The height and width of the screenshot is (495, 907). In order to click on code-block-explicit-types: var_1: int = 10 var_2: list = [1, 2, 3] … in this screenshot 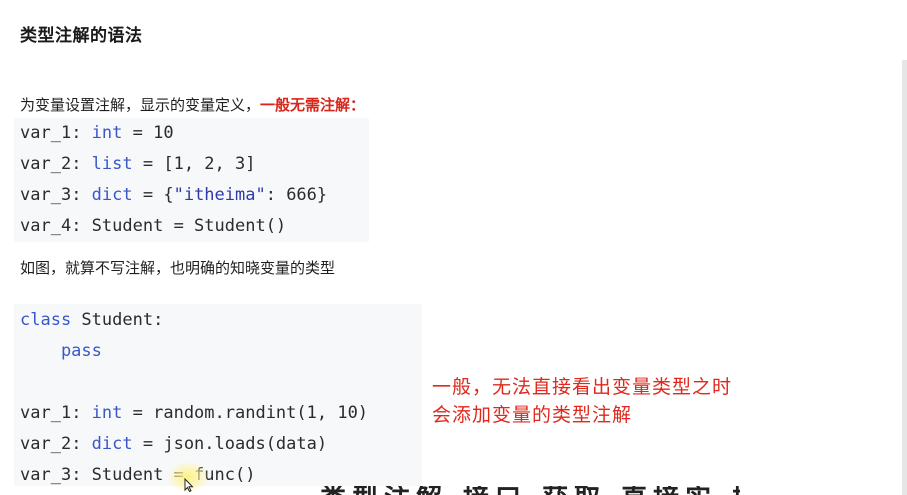, I will do `click(191, 180)`.